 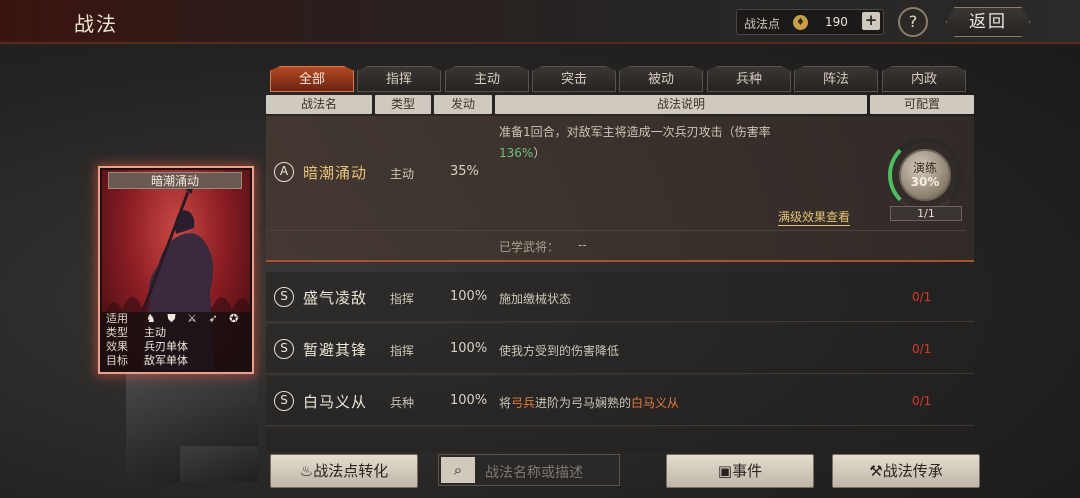 I want to click on event-button: ▣事件, so click(x=740, y=471).